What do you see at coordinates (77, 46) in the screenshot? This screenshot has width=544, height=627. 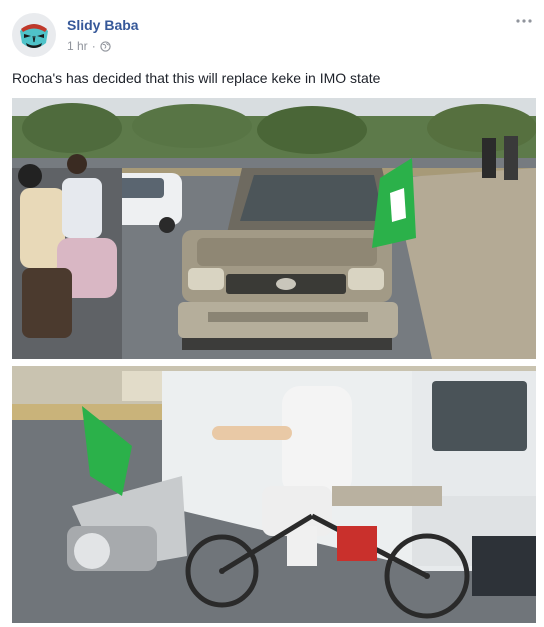 I see `post-timestamp: 1 hr` at bounding box center [77, 46].